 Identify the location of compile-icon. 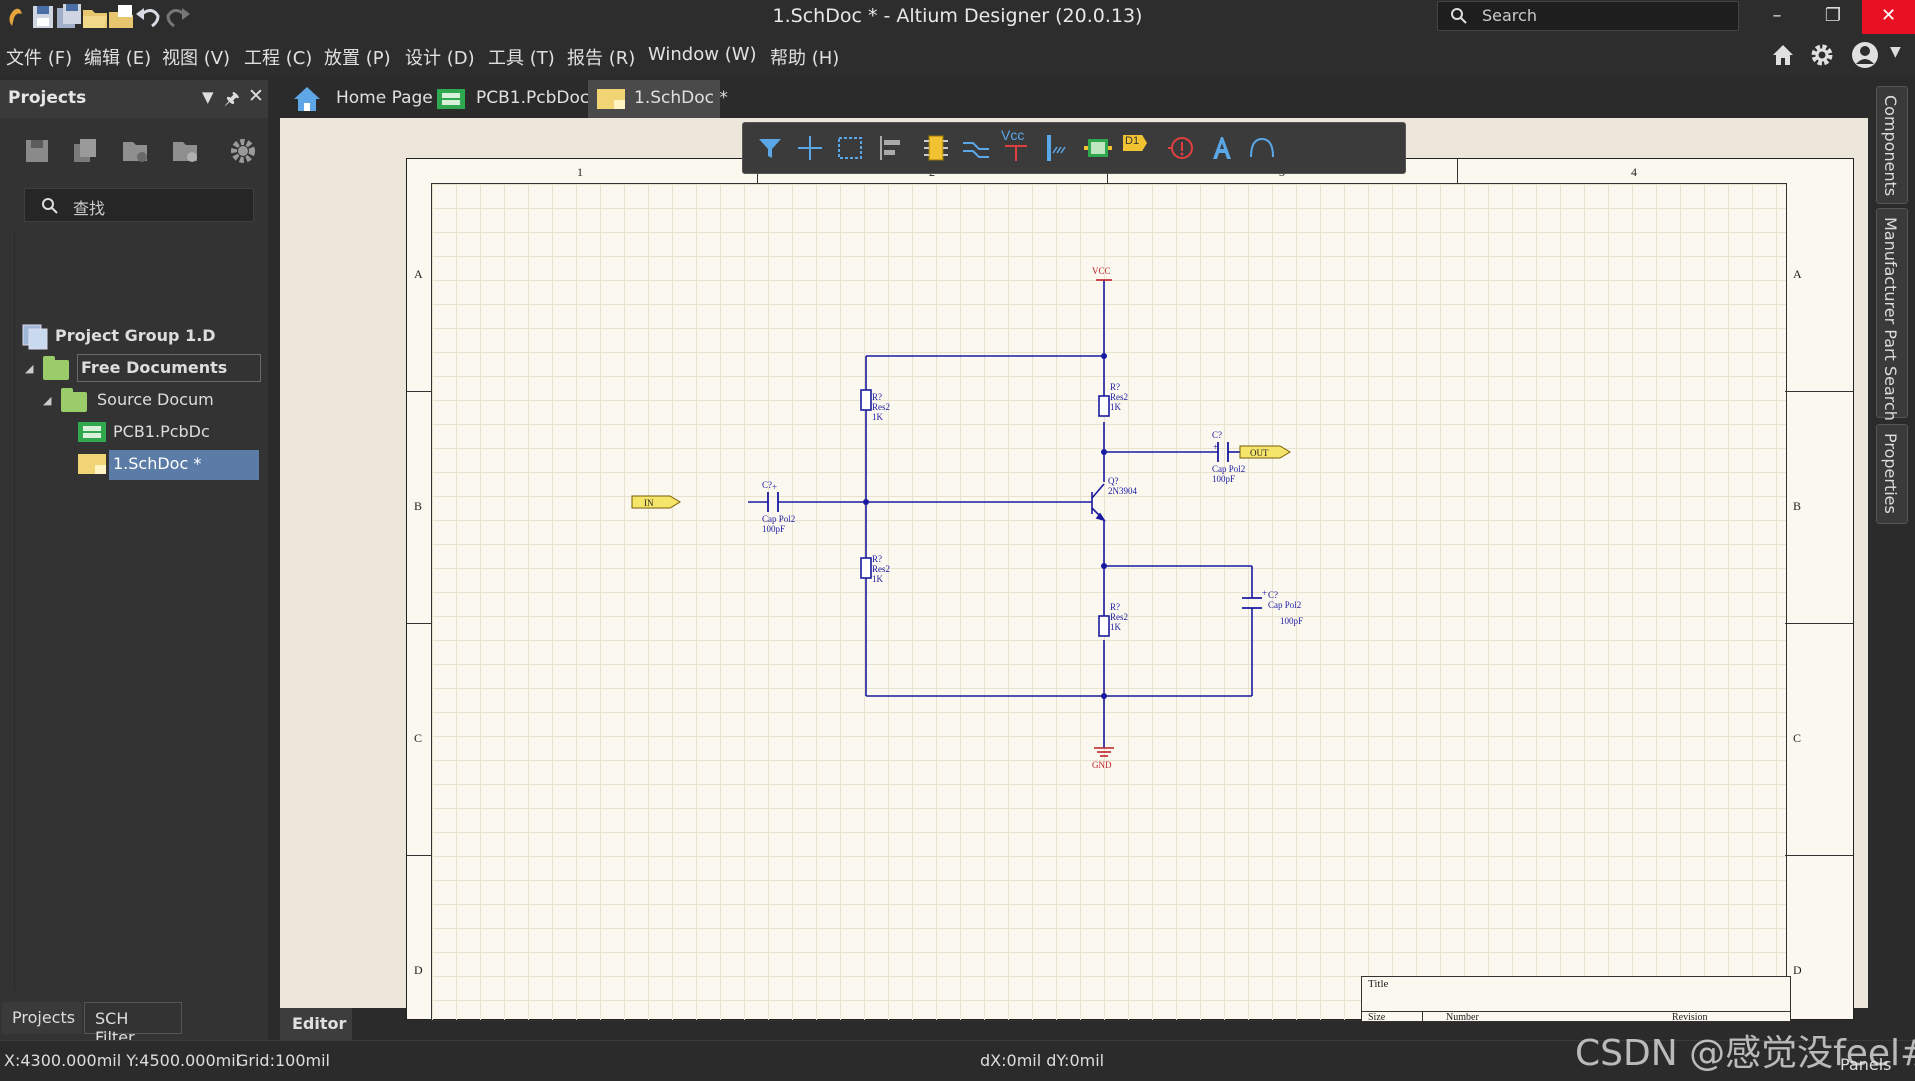
(85, 151).